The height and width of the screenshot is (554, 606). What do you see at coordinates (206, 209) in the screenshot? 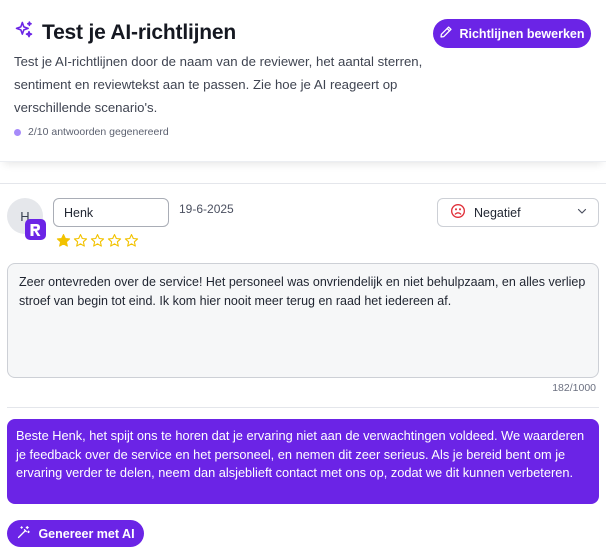
I see `review-date: 19-6-2025` at bounding box center [206, 209].